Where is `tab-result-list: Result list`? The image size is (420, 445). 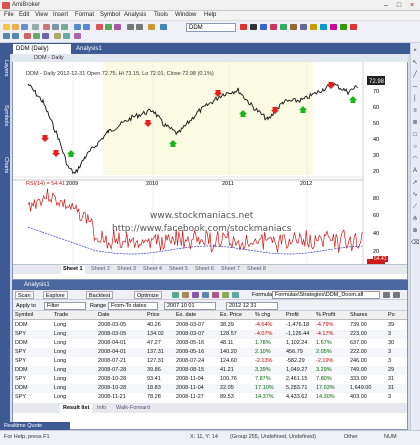
tab-result-list: Result list is located at coordinates (76, 408).